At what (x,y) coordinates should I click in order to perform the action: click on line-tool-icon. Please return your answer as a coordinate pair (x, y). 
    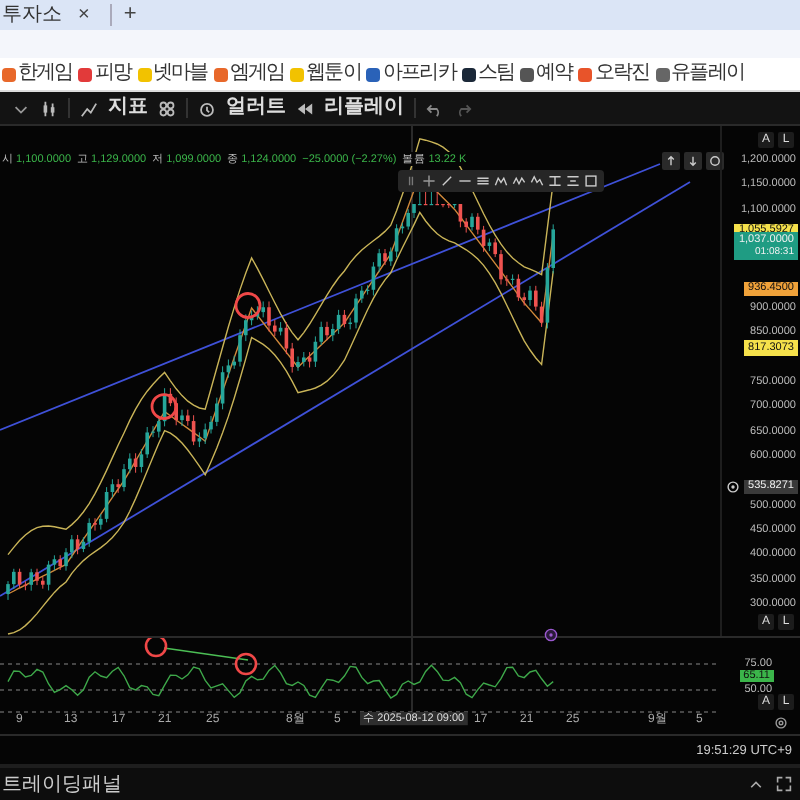
    Looking at the image, I should click on (447, 181).